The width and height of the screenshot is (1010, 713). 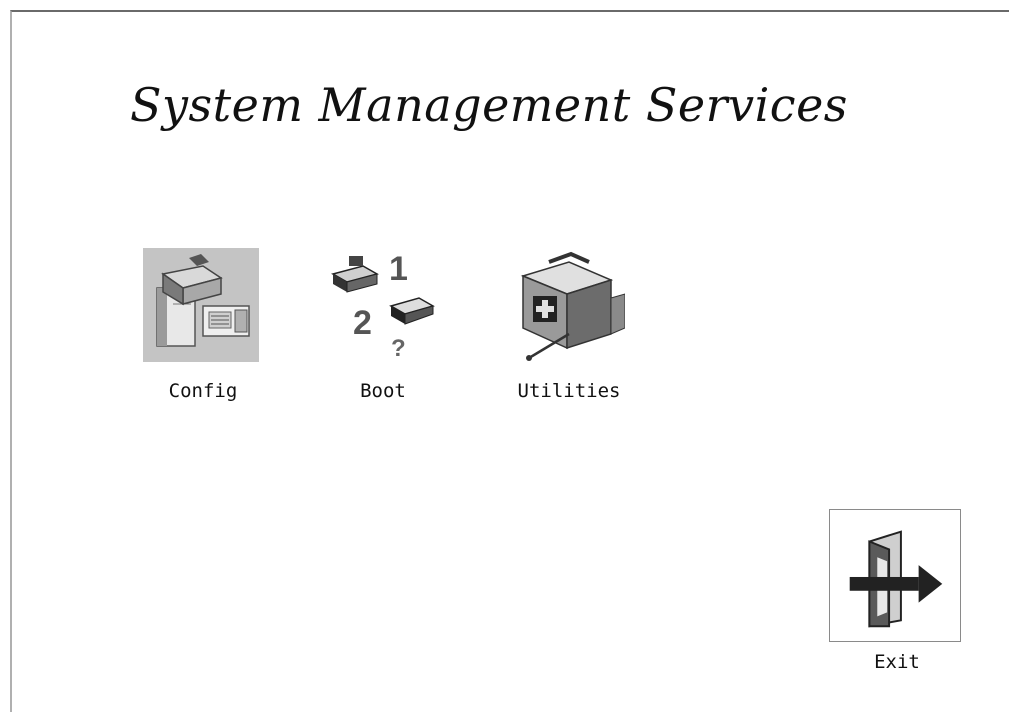 I want to click on config-icon, so click(x=201, y=305).